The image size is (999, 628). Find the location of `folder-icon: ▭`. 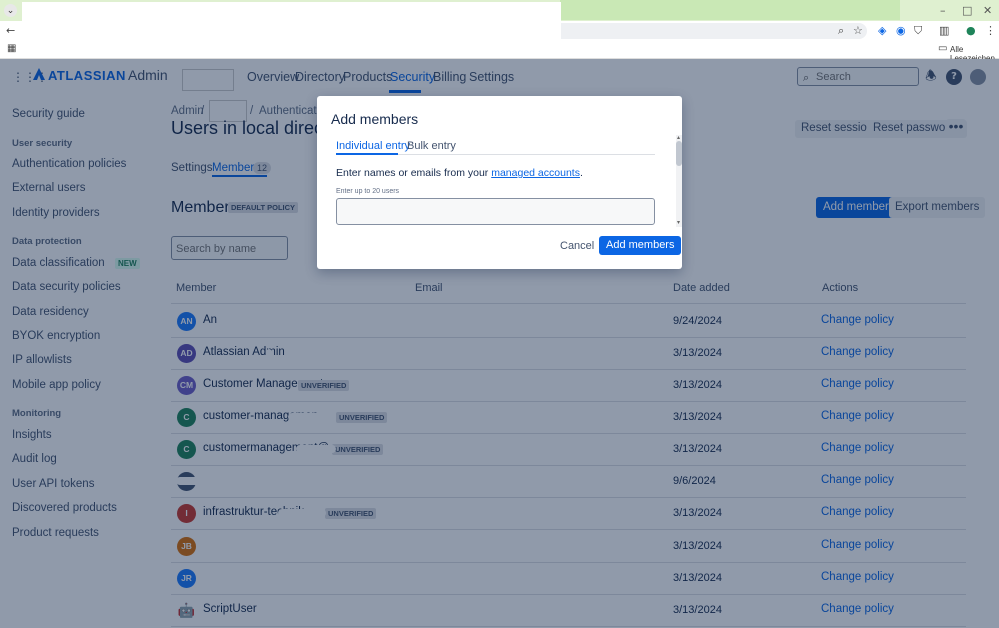

folder-icon: ▭ is located at coordinates (943, 48).